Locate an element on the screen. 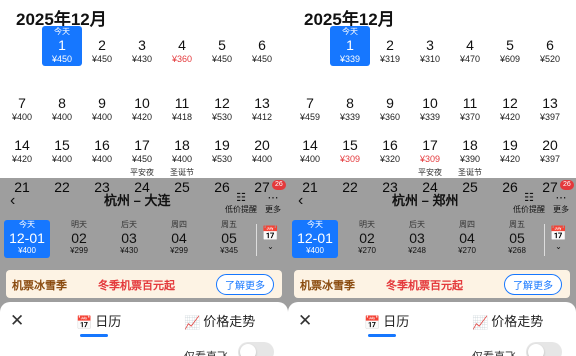 Image resolution: width=576 pixels, height=356 pixels. calendar-day: 5 ¥609 is located at coordinates (510, 46).